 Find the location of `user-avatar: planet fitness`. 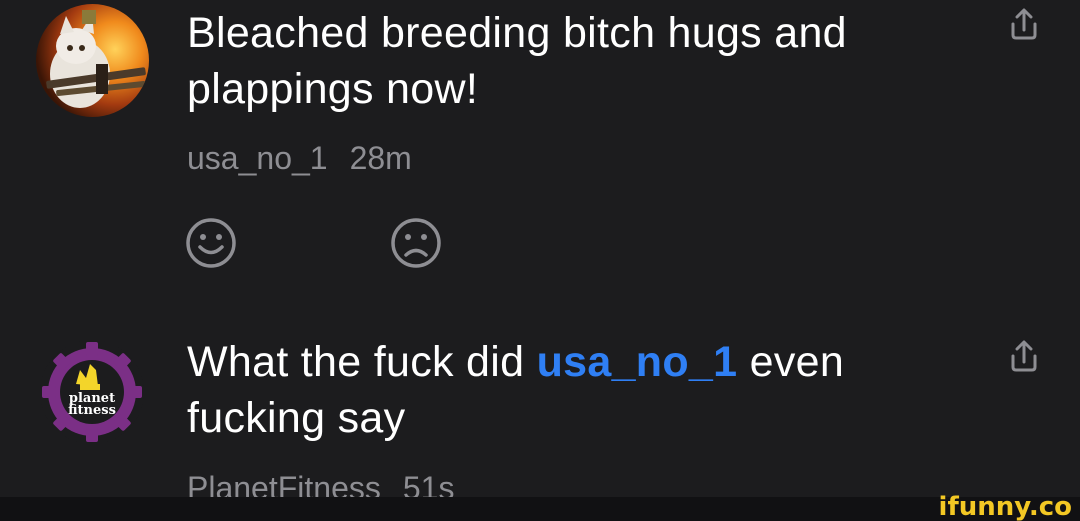

user-avatar: planet fitness is located at coordinates (92, 392).